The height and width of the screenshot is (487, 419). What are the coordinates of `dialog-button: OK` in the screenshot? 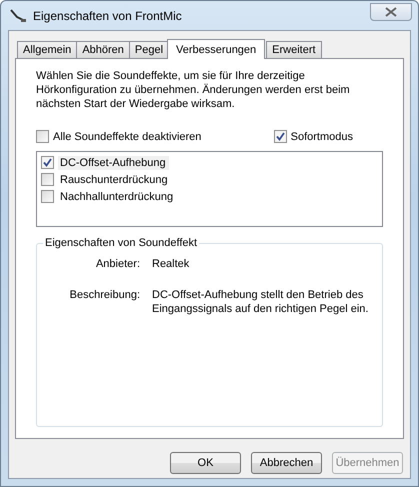 It's located at (205, 463).